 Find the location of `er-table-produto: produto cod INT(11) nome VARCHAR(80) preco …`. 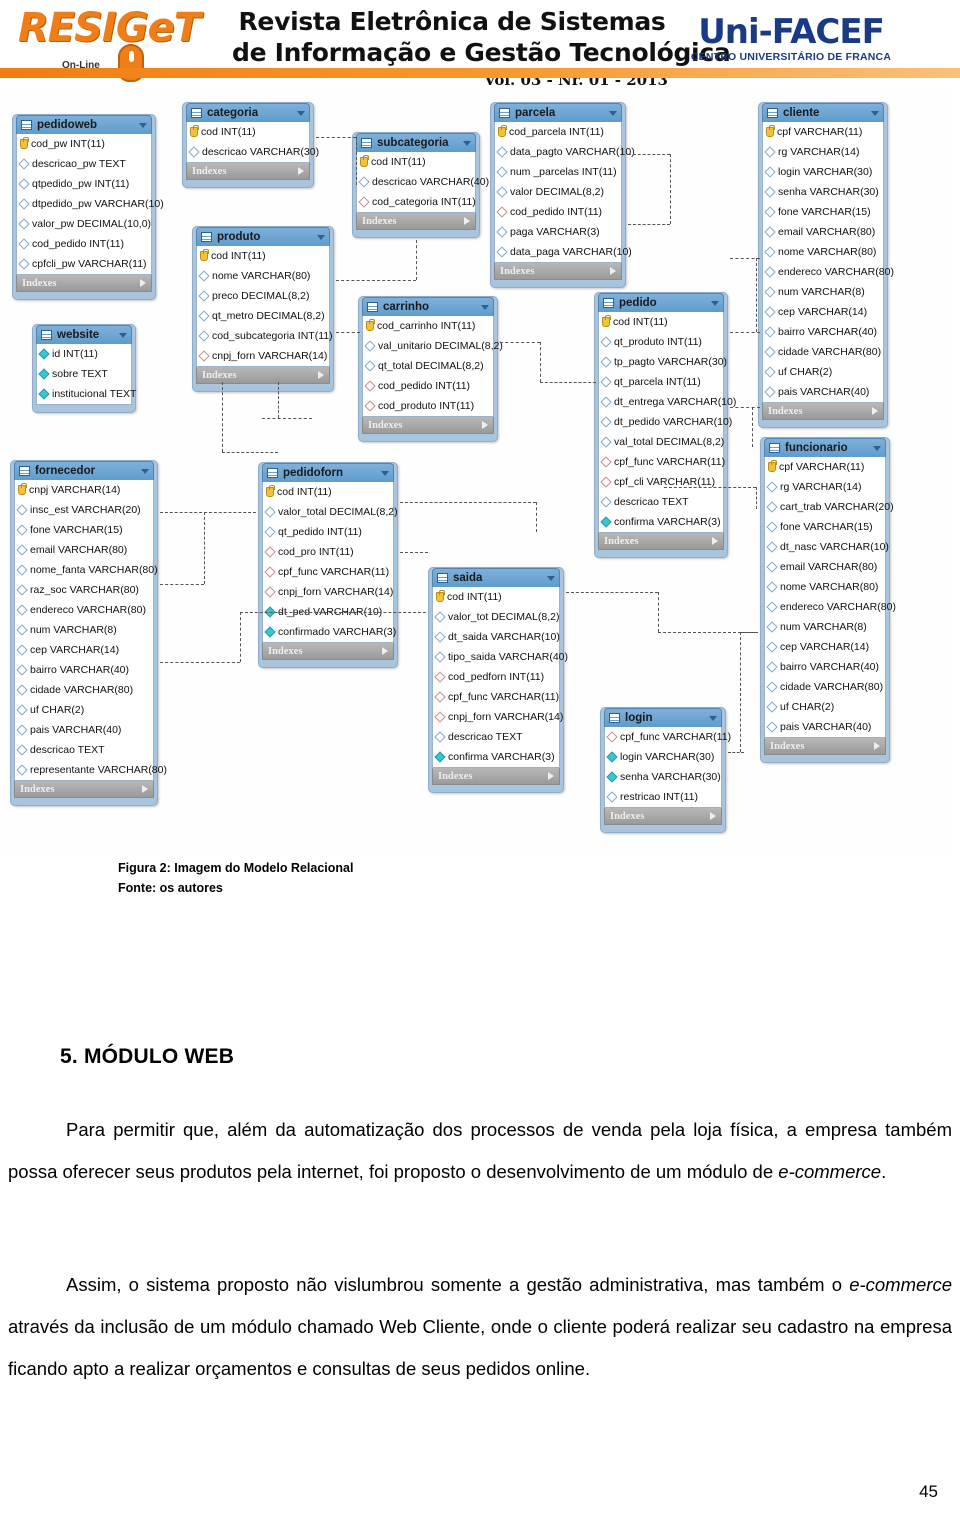

er-table-produto: produto cod INT(11) nome VARCHAR(80) preco … is located at coordinates (263, 309).